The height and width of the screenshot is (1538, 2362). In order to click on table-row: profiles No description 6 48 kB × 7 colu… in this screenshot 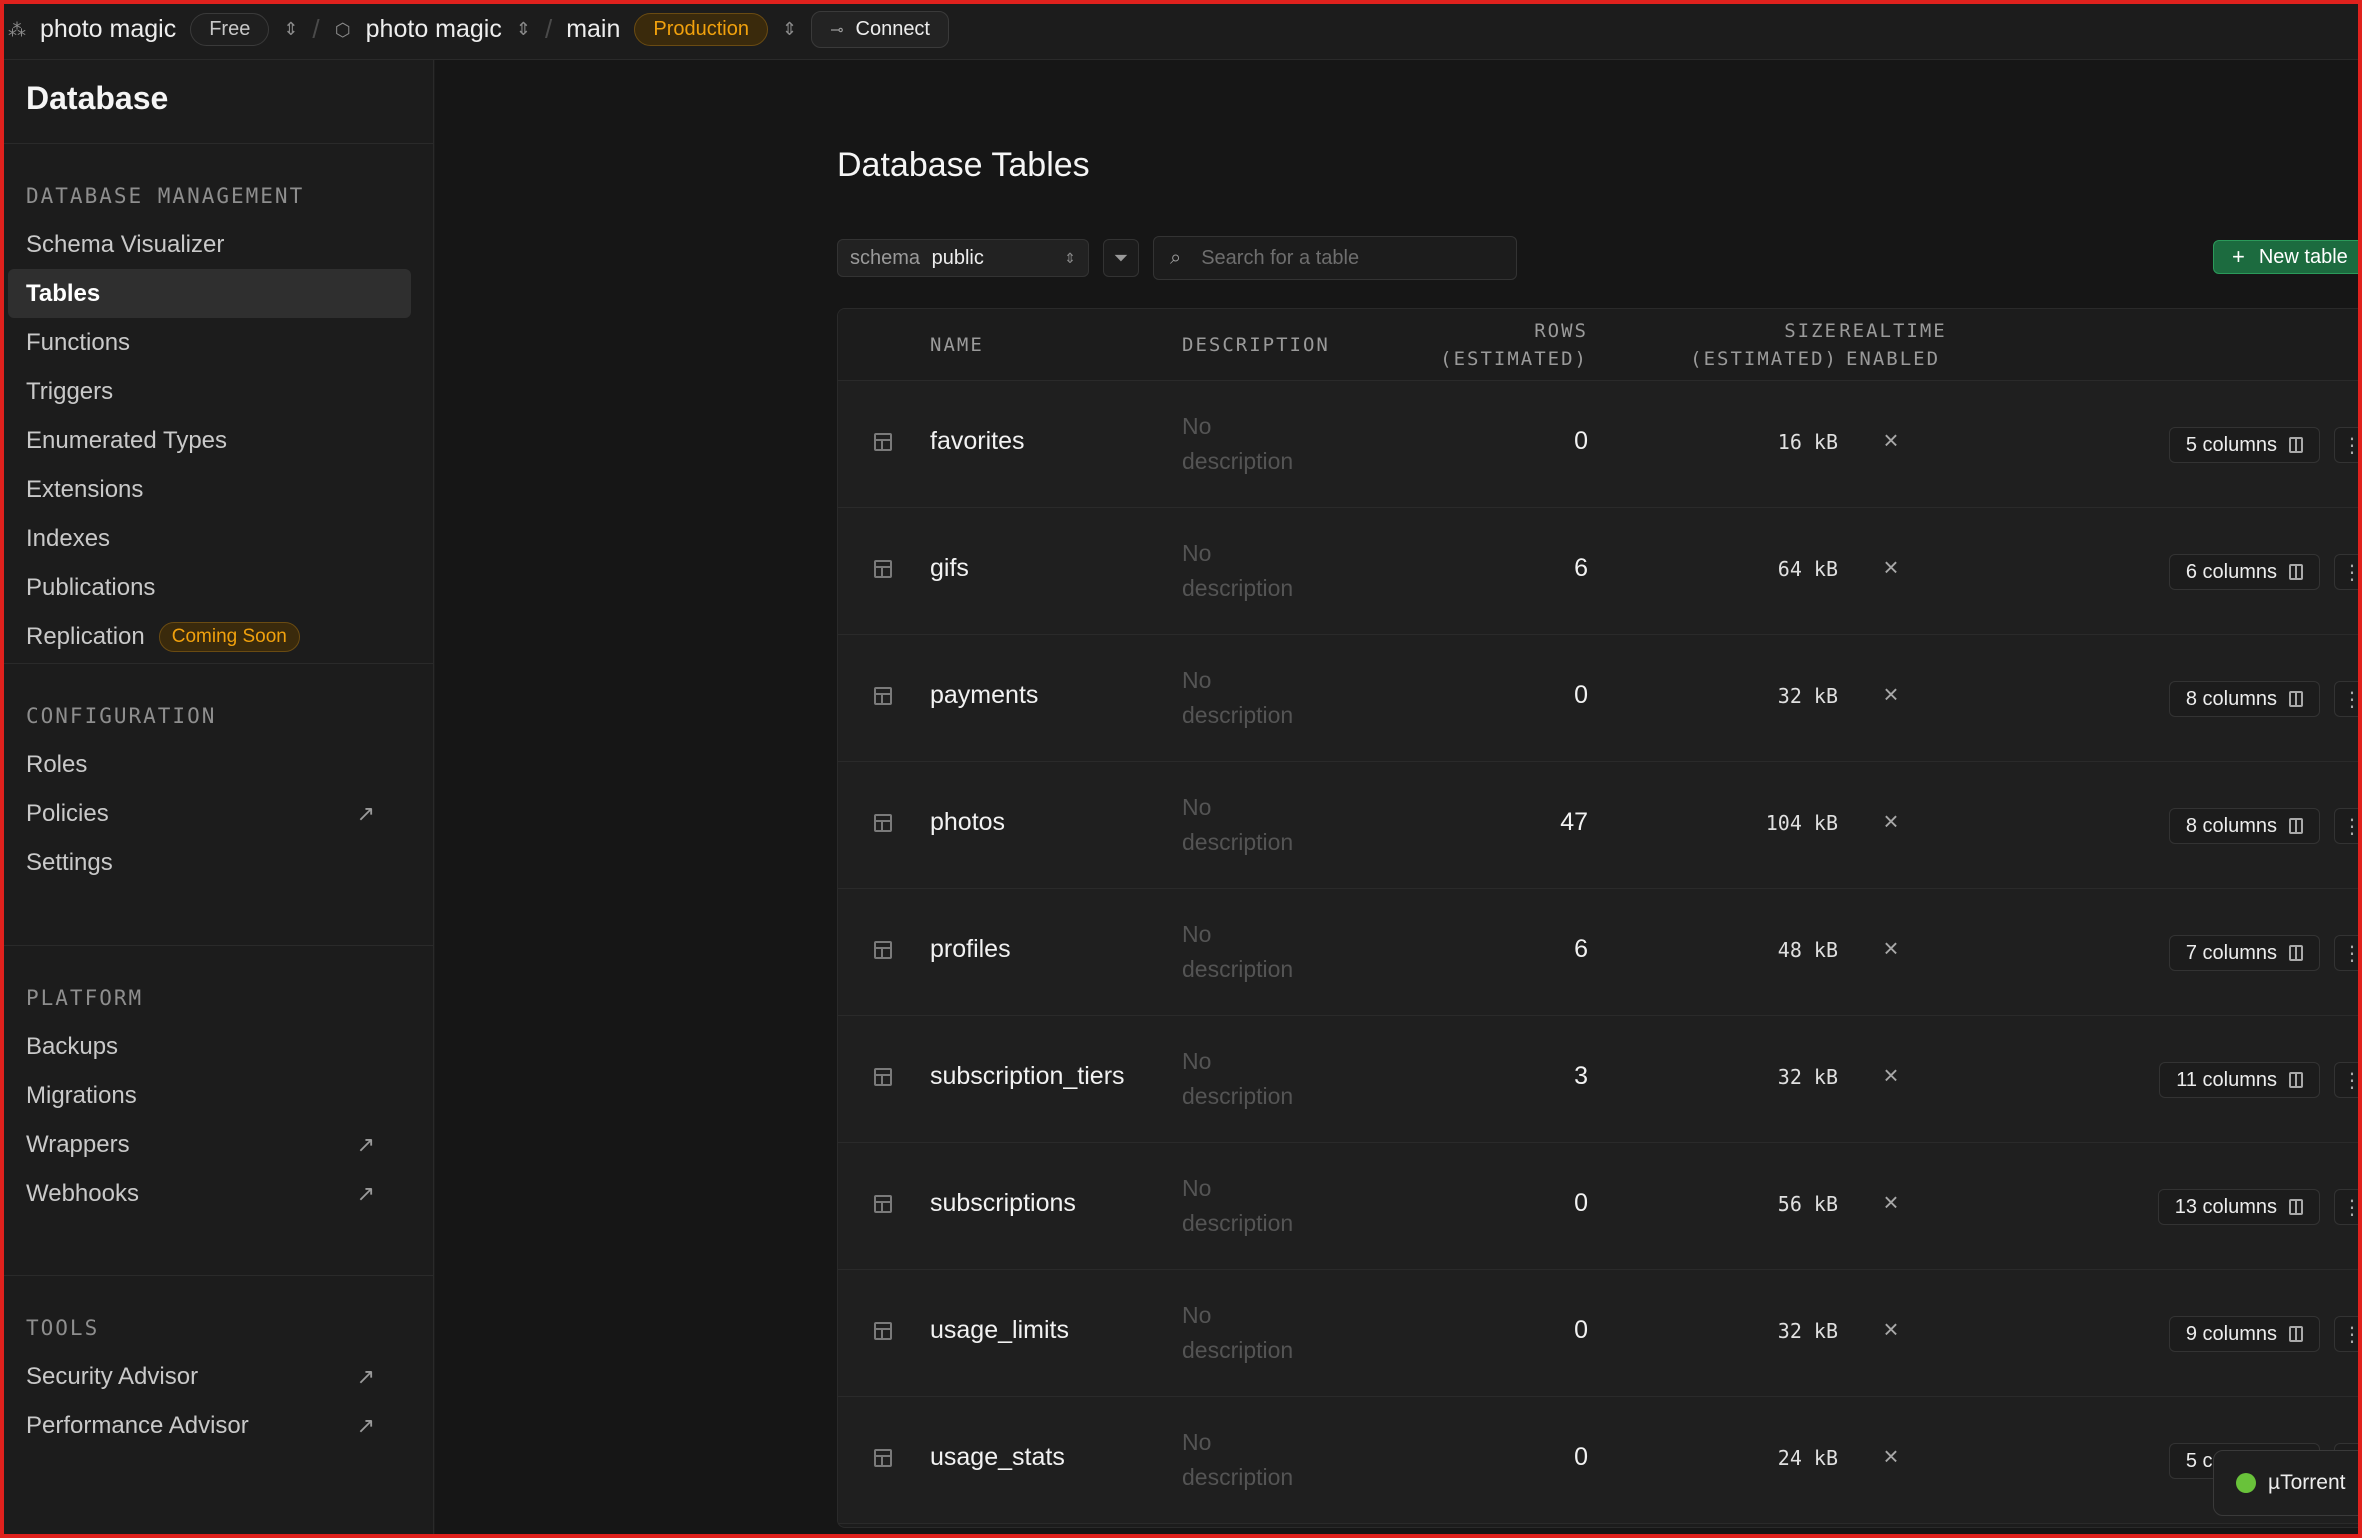, I will do `click(1600, 952)`.